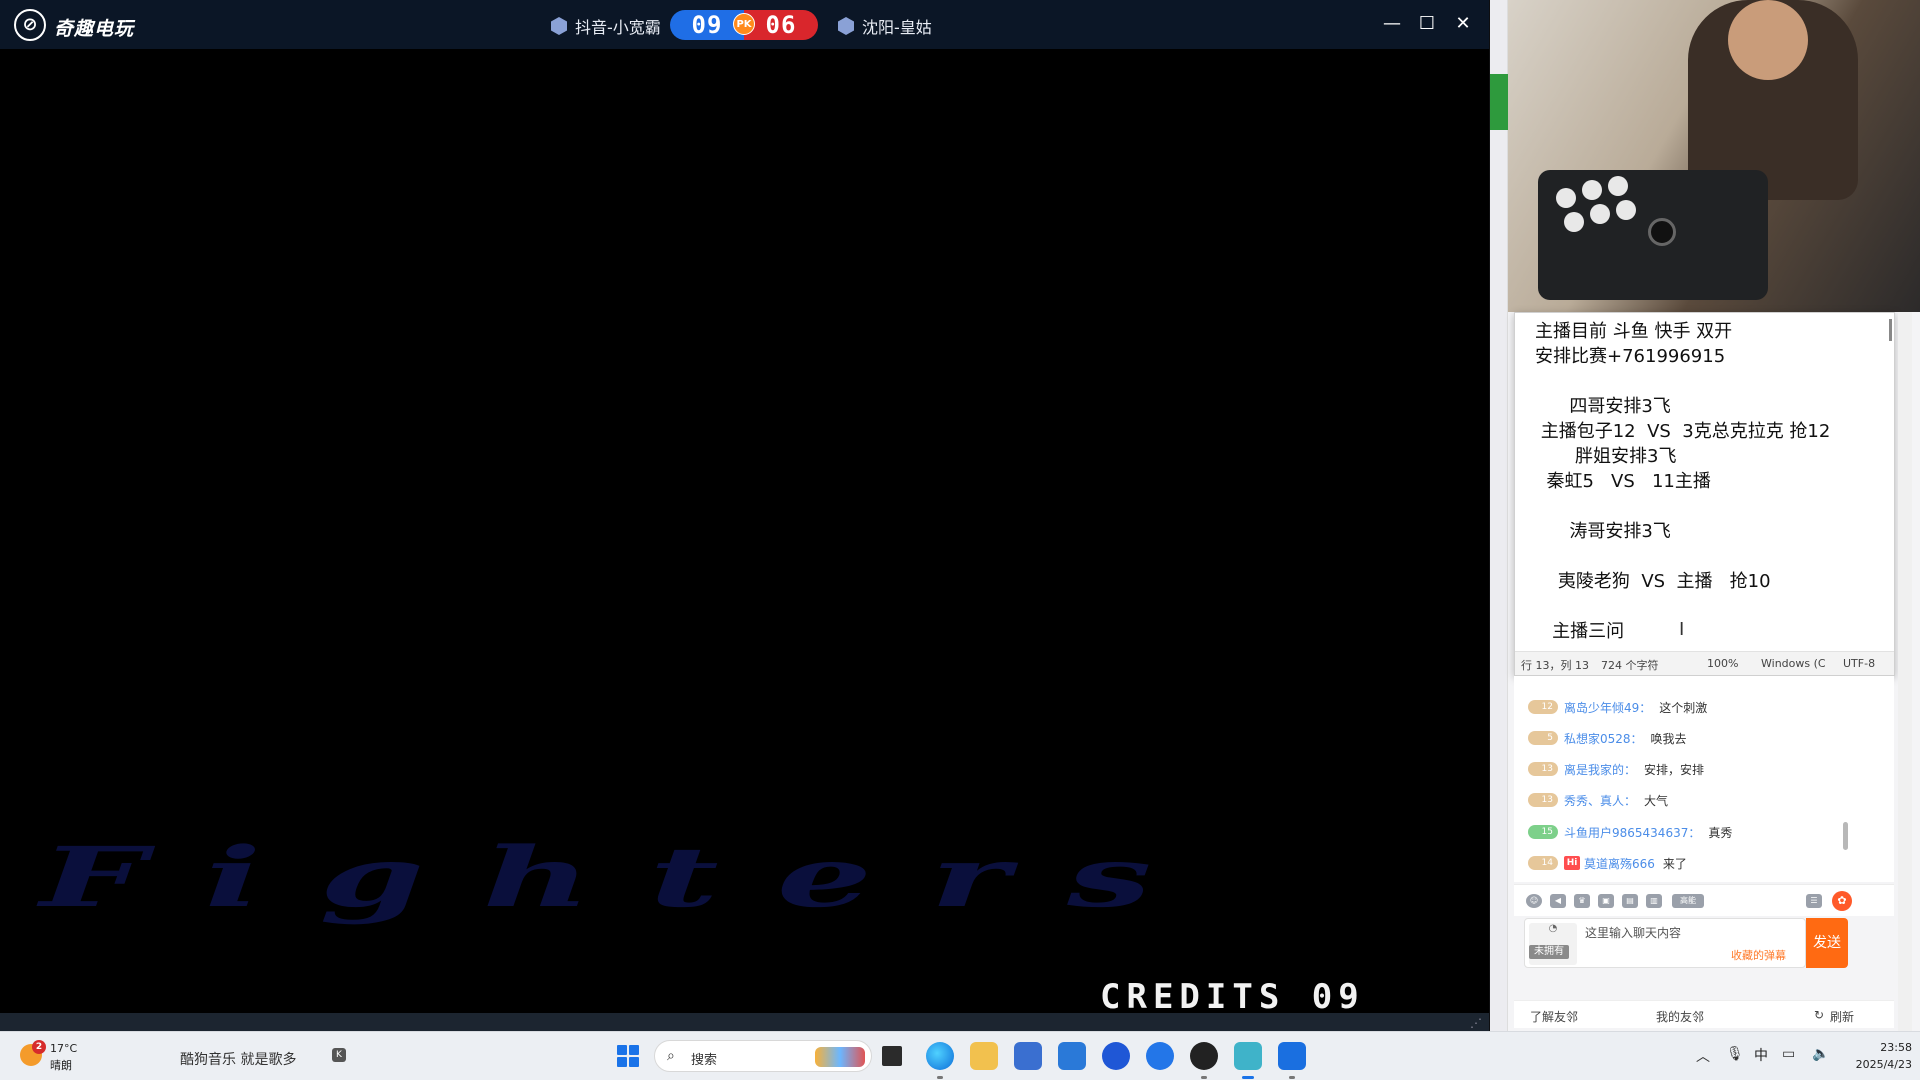 This screenshot has width=1920, height=1080. I want to click on chat-input-box: ◔ 未拥有 收藏的弹幕, so click(1665, 943).